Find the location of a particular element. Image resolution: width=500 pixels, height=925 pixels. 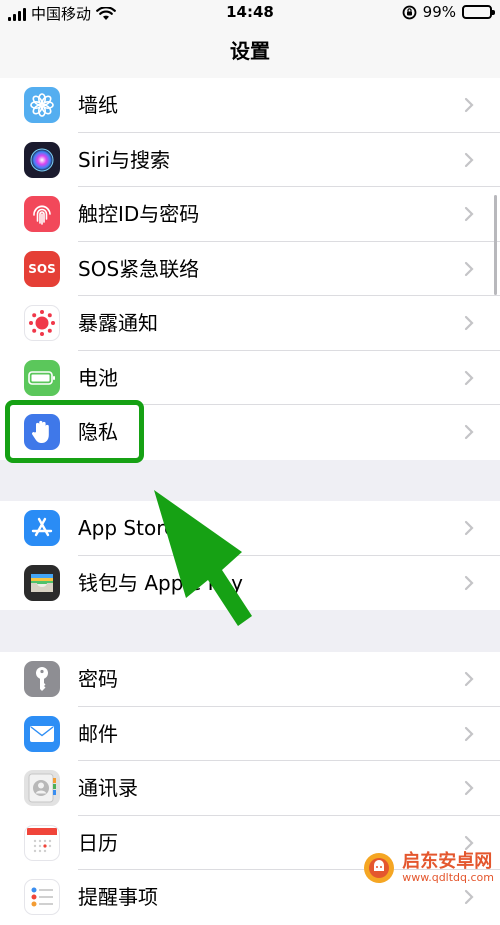

mail-icon is located at coordinates (42, 733).